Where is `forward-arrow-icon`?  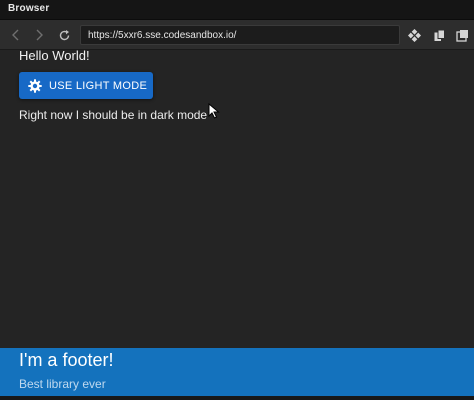 forward-arrow-icon is located at coordinates (39, 35).